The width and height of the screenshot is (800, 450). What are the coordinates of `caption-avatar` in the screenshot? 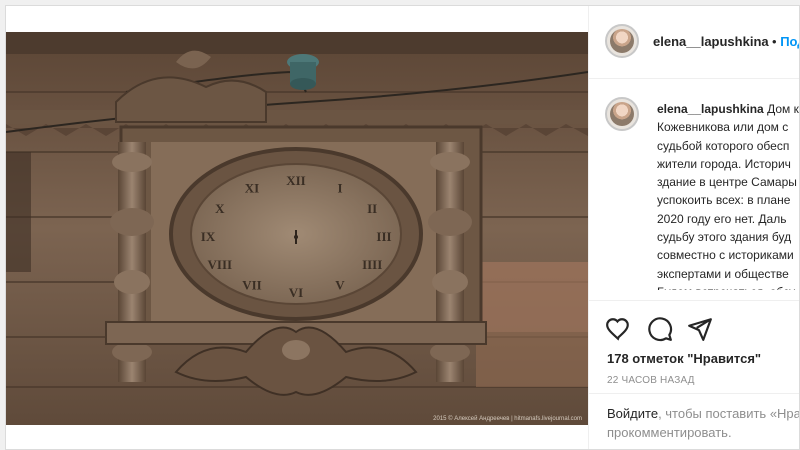 It's located at (622, 114).